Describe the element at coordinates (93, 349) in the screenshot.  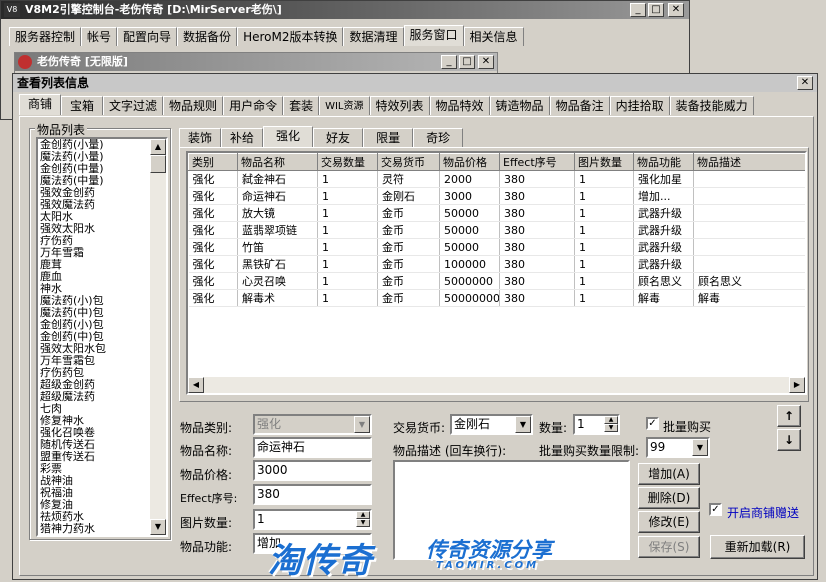
I see `list-item: 强效太阳水包` at that location.